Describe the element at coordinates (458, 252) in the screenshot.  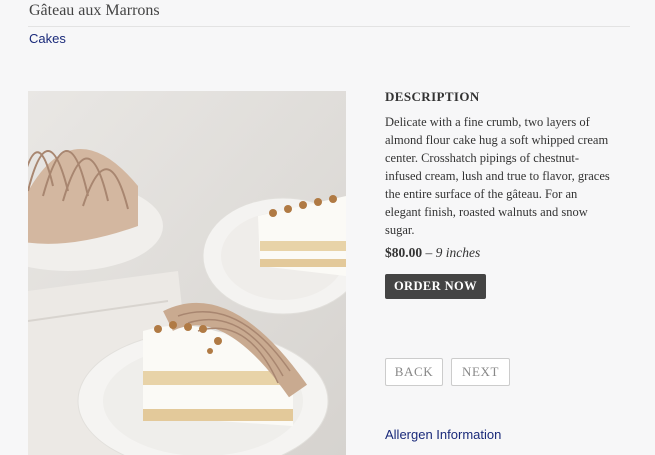
I see `size-value: 9 inches` at that location.